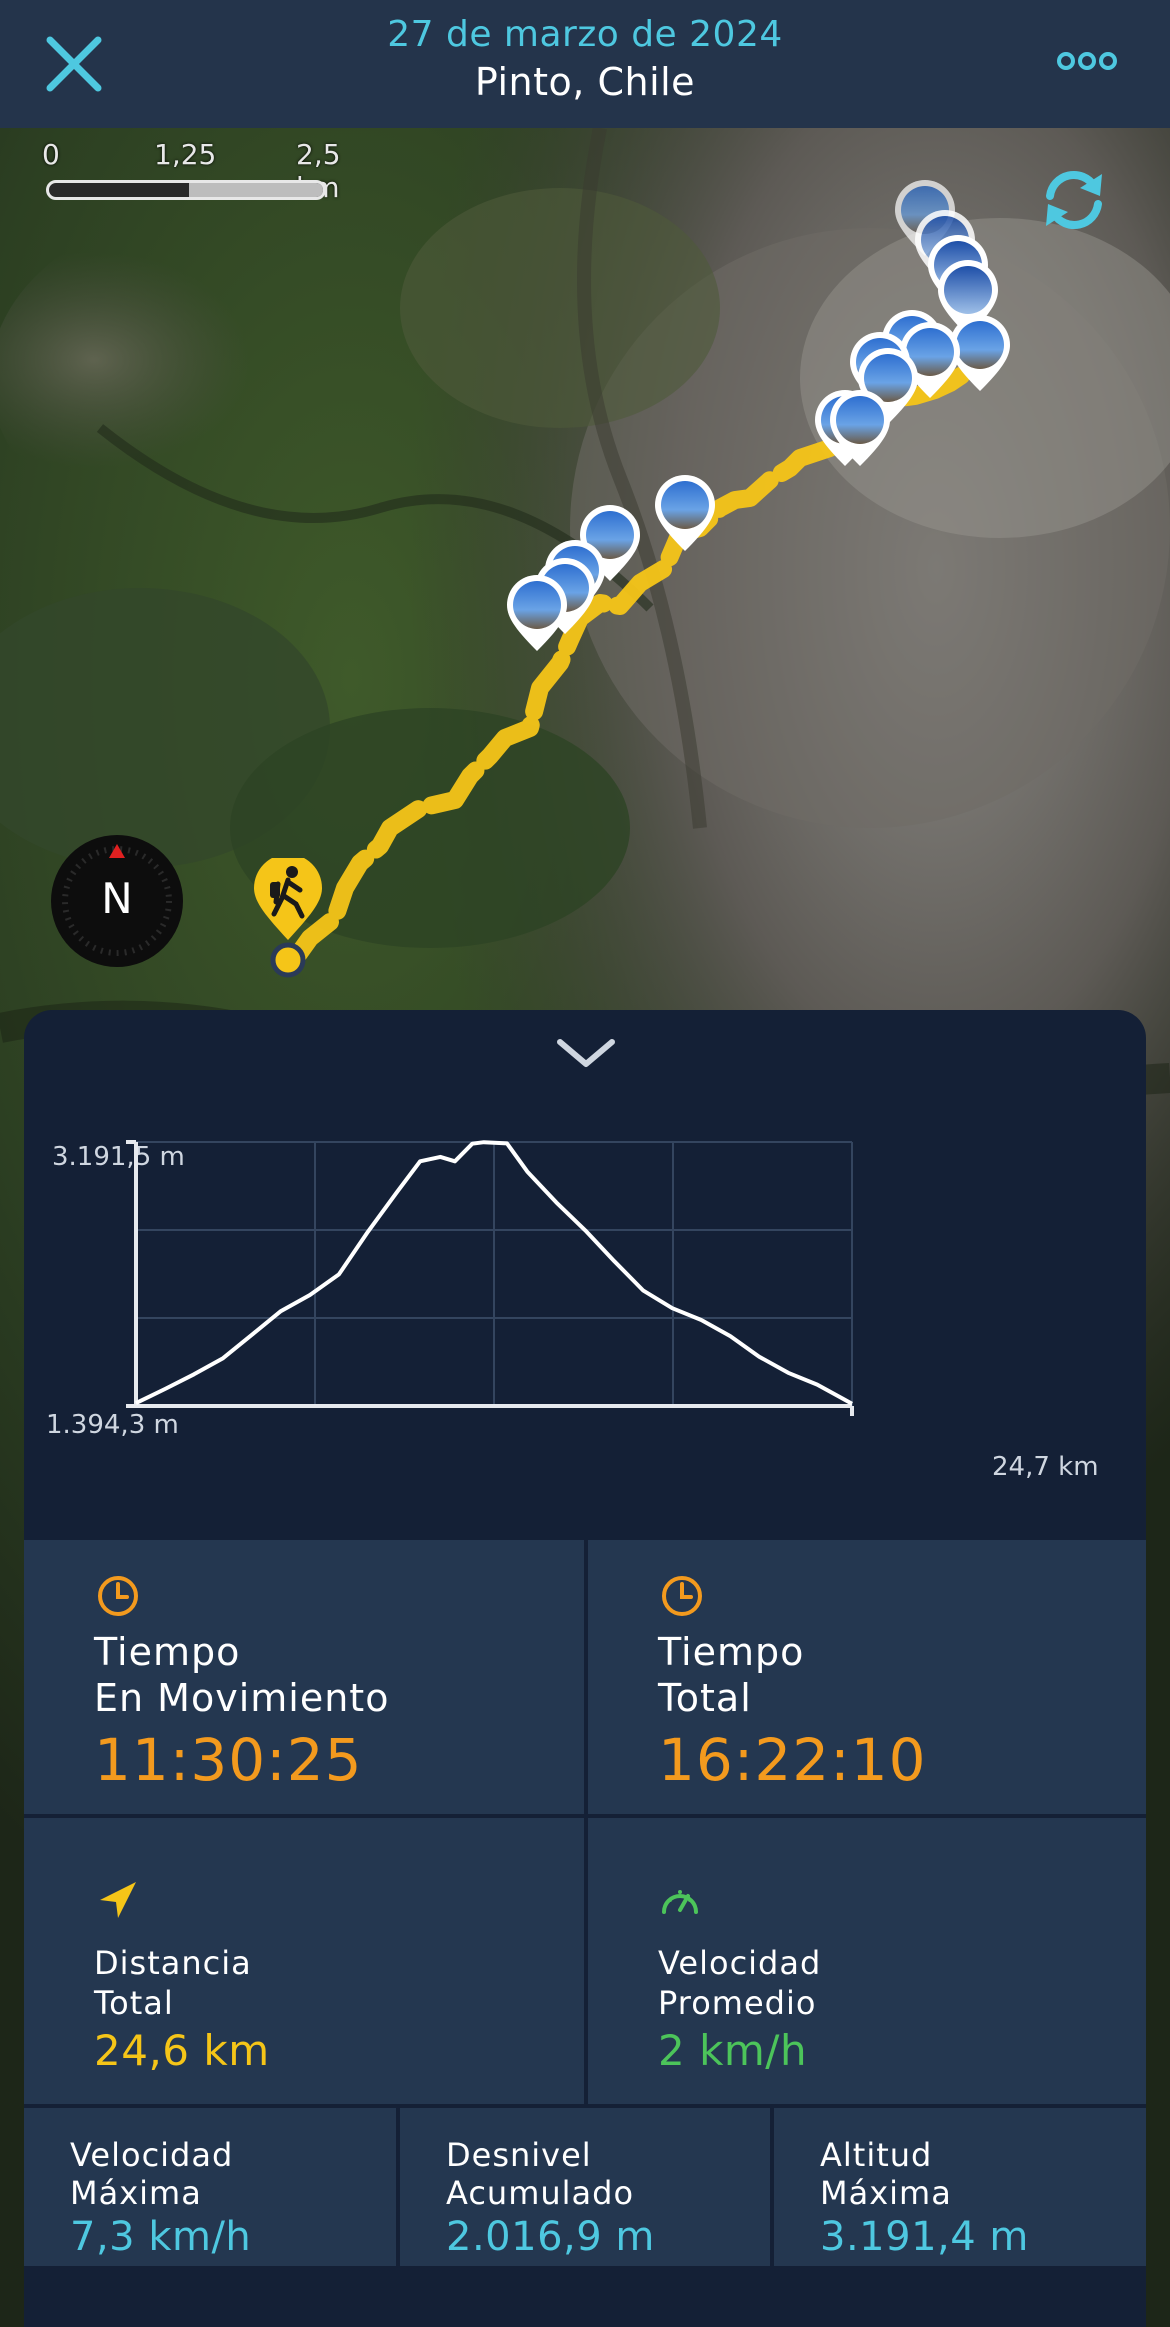  What do you see at coordinates (792, 1760) in the screenshot?
I see `total-time-value: 16:22:10` at bounding box center [792, 1760].